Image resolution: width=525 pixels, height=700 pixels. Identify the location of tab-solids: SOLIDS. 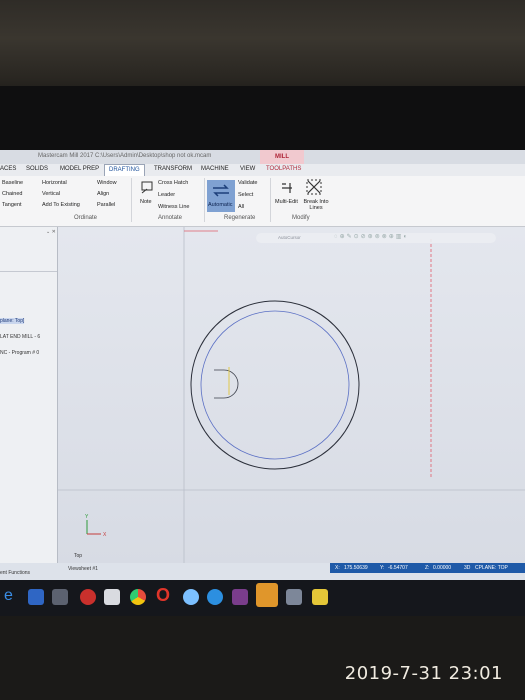
(37, 169).